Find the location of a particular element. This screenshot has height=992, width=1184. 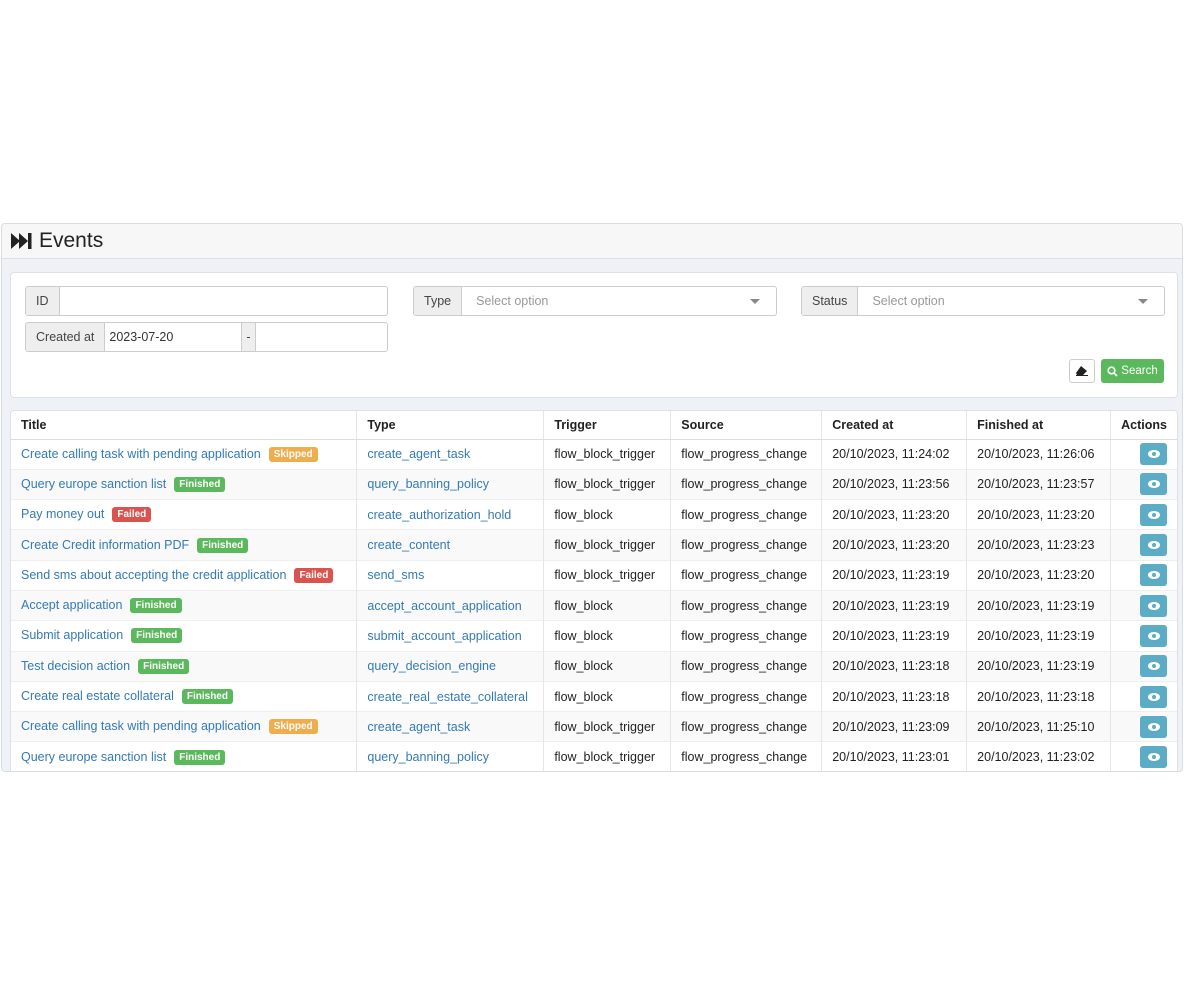

title-cell: Create real estate collateral Finished is located at coordinates (184, 696).